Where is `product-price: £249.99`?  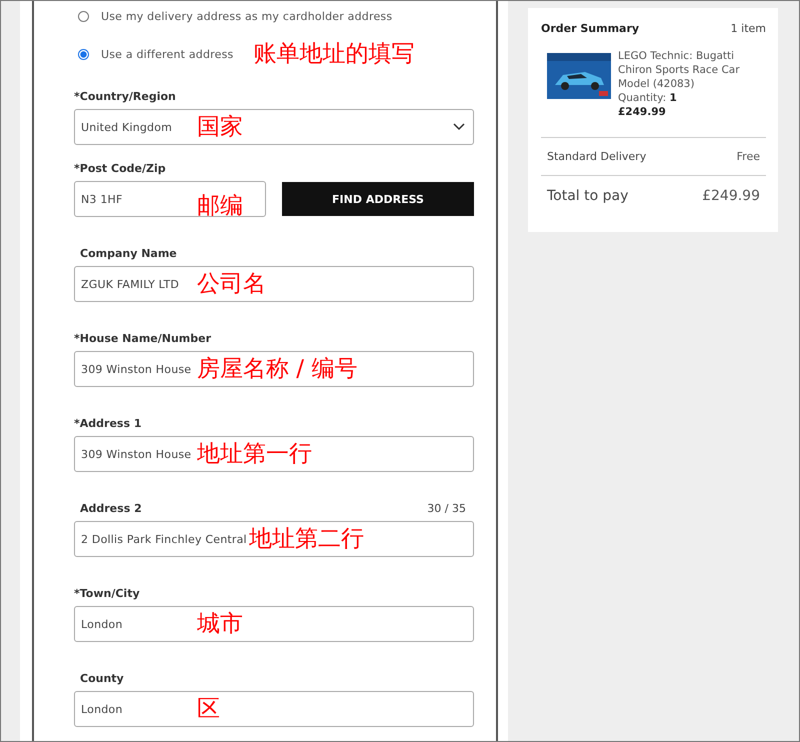 product-price: £249.99 is located at coordinates (642, 112).